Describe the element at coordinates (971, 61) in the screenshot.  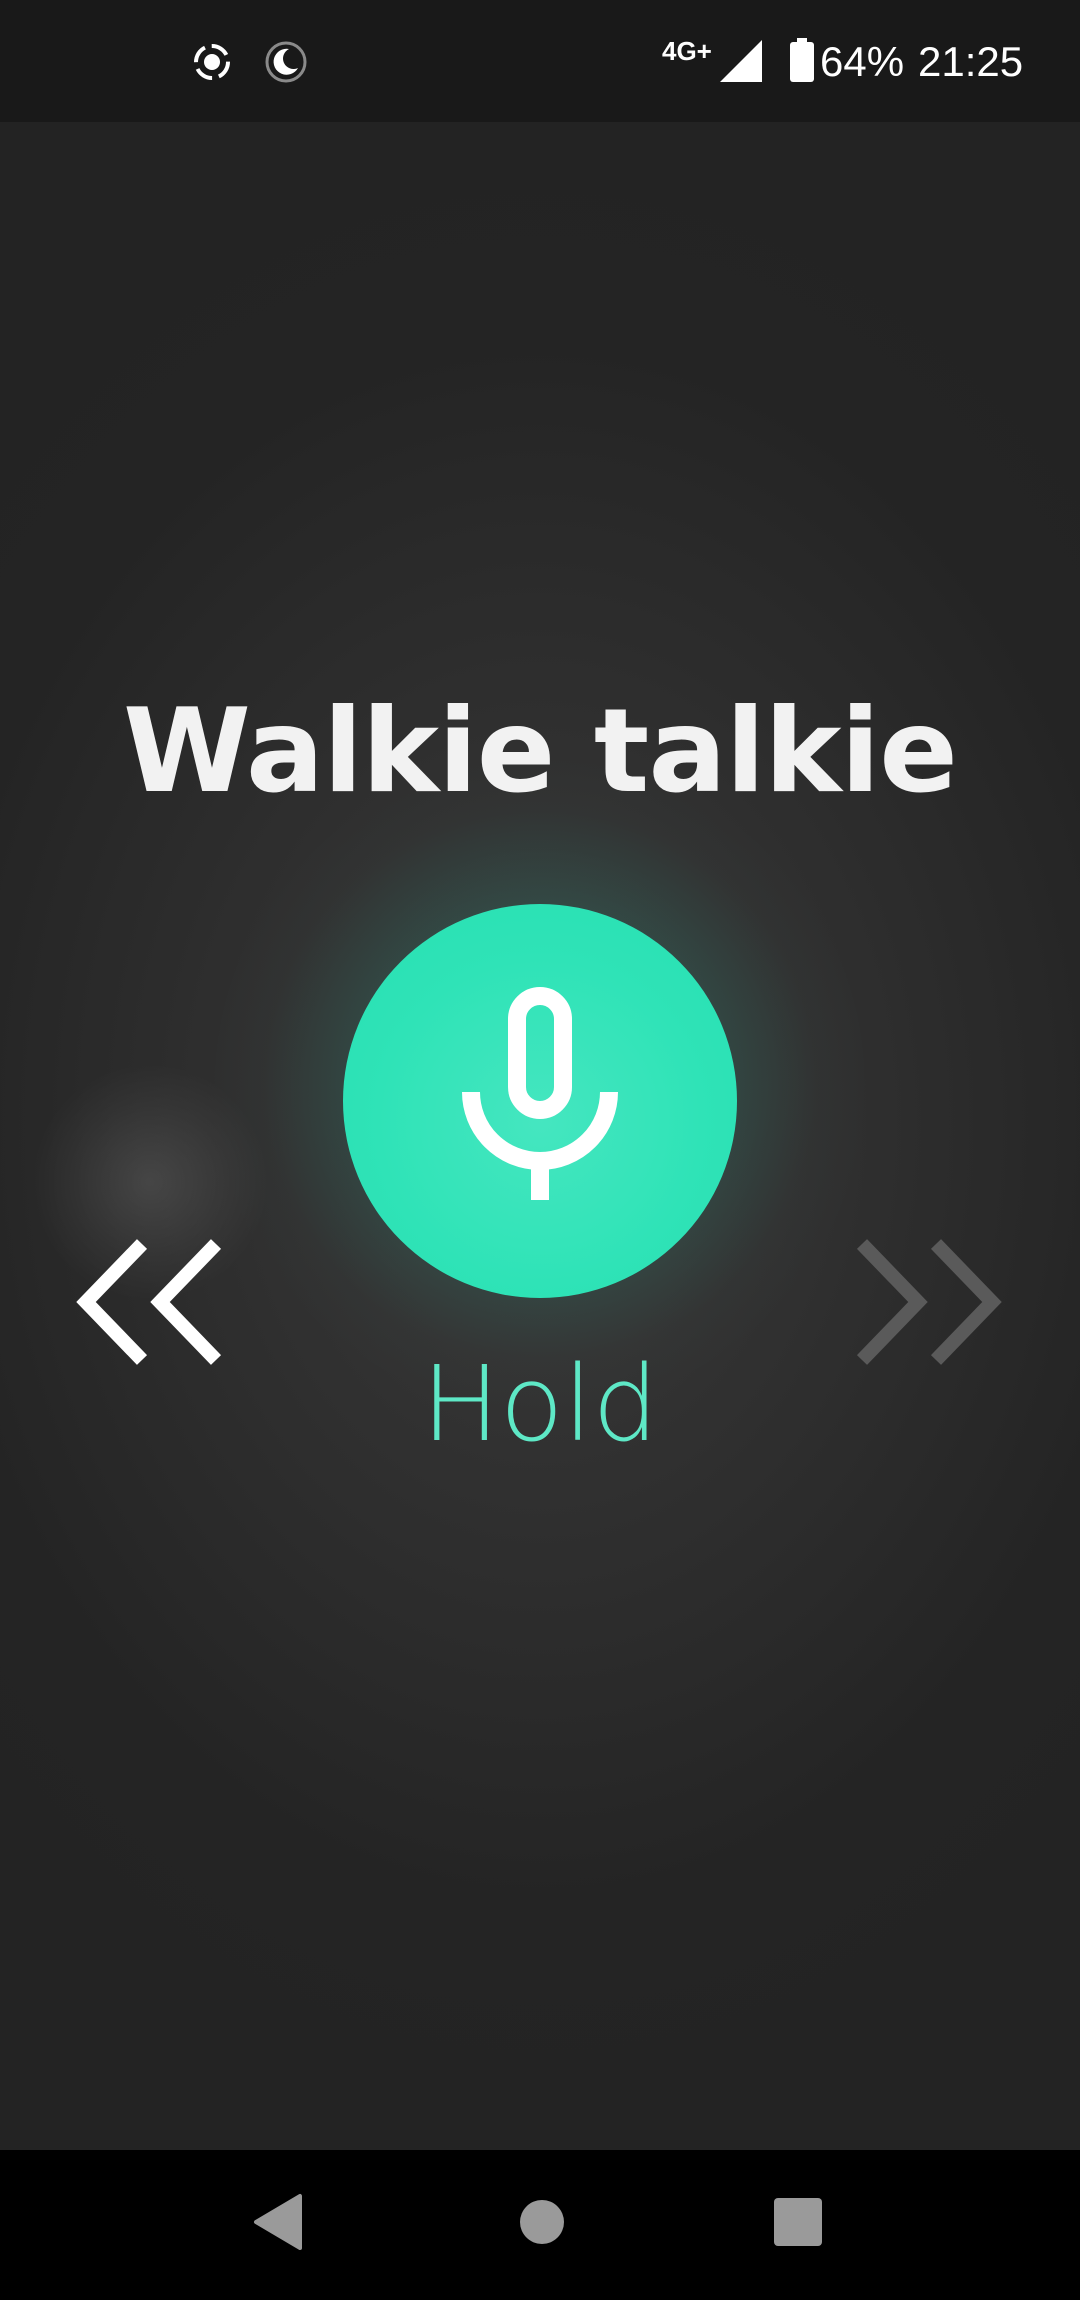
I see `clock: 21:25` at that location.